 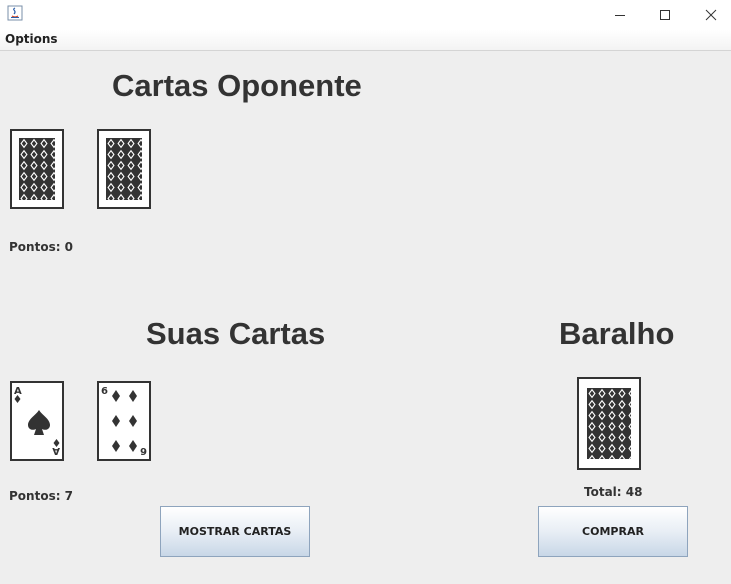 I want to click on player-heading: Suas Cartas, so click(x=236, y=333).